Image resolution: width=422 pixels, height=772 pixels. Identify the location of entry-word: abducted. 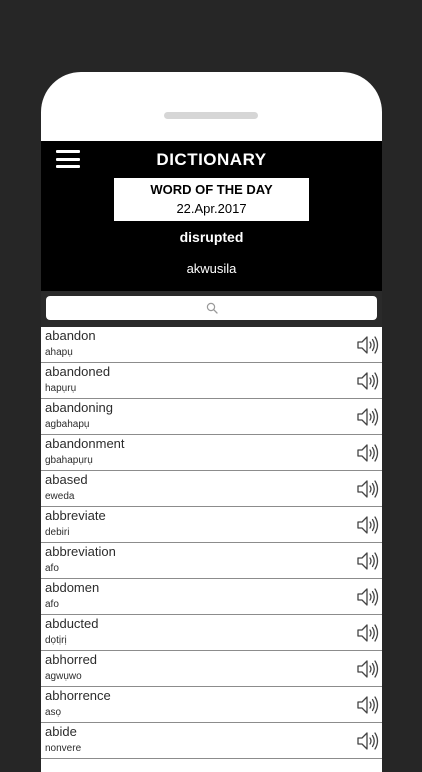
(72, 623).